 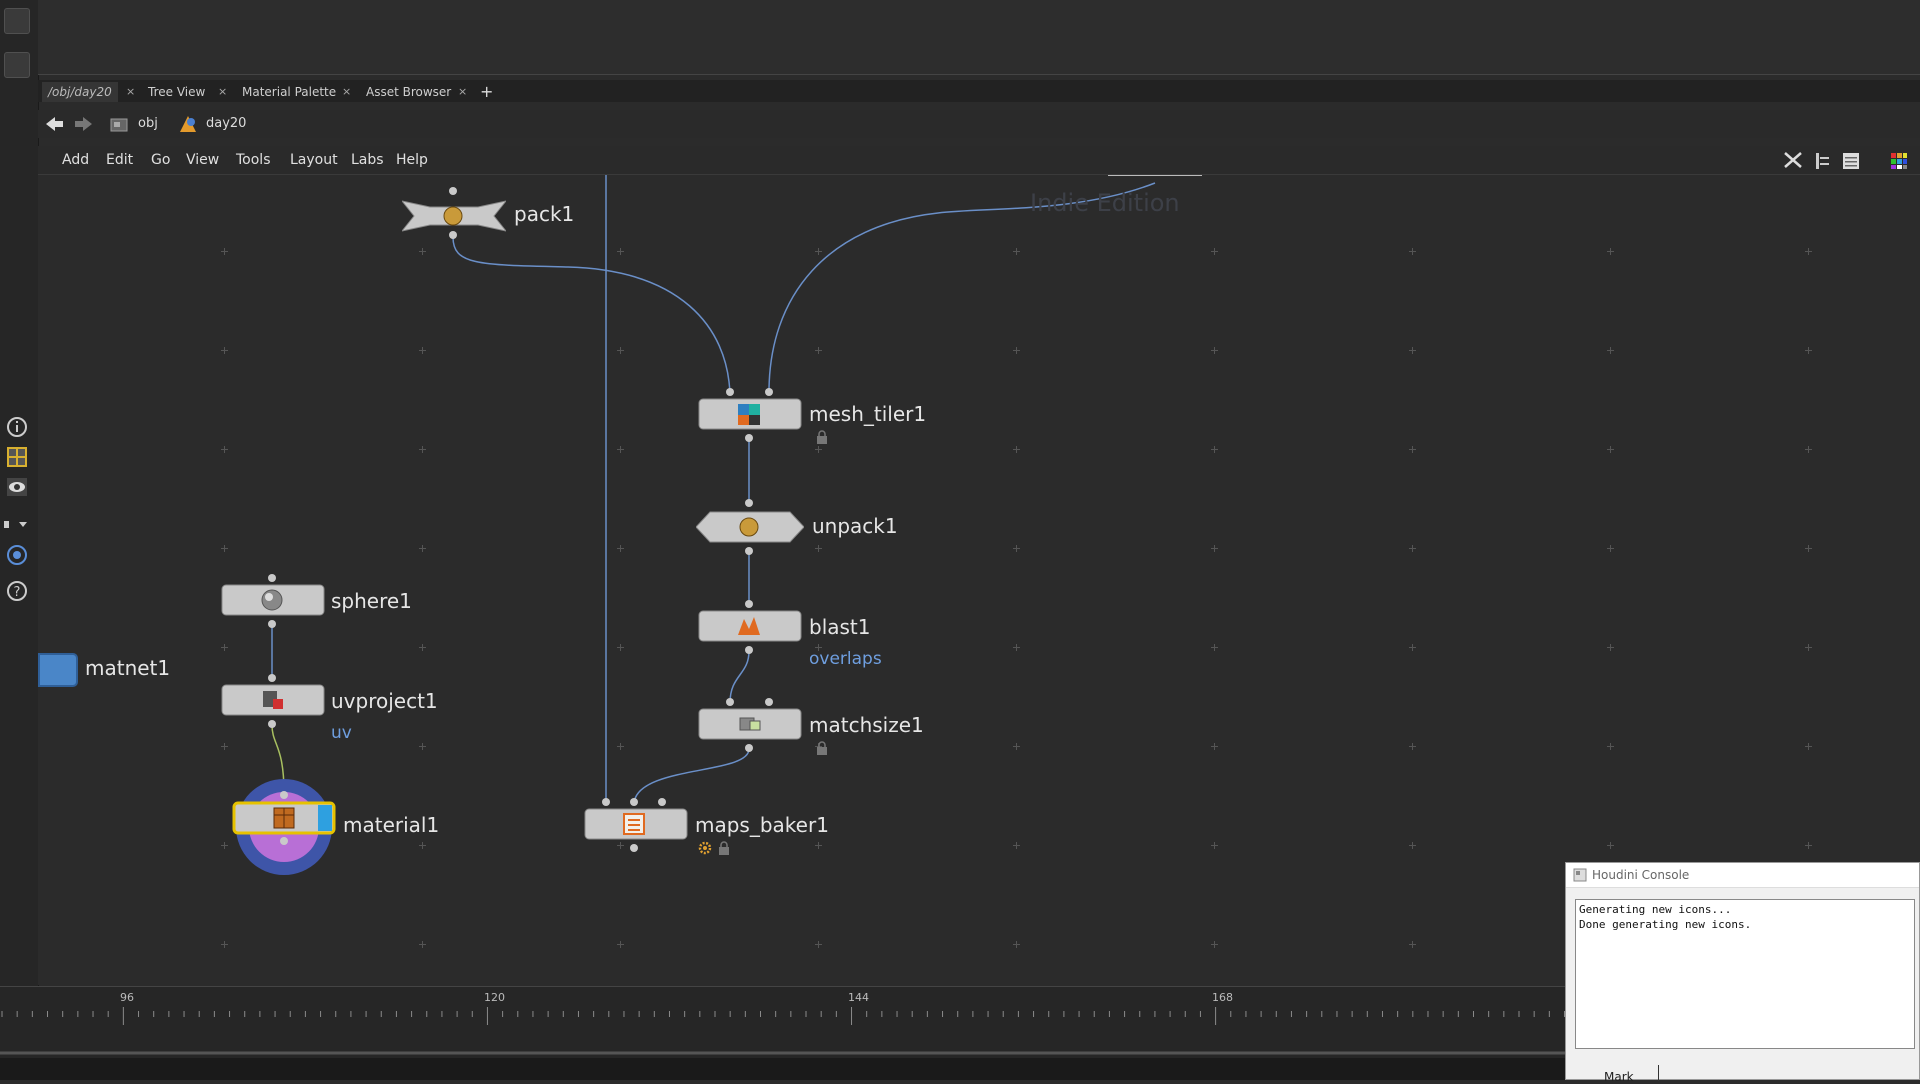 I want to click on help-icon: ?, so click(x=17, y=591).